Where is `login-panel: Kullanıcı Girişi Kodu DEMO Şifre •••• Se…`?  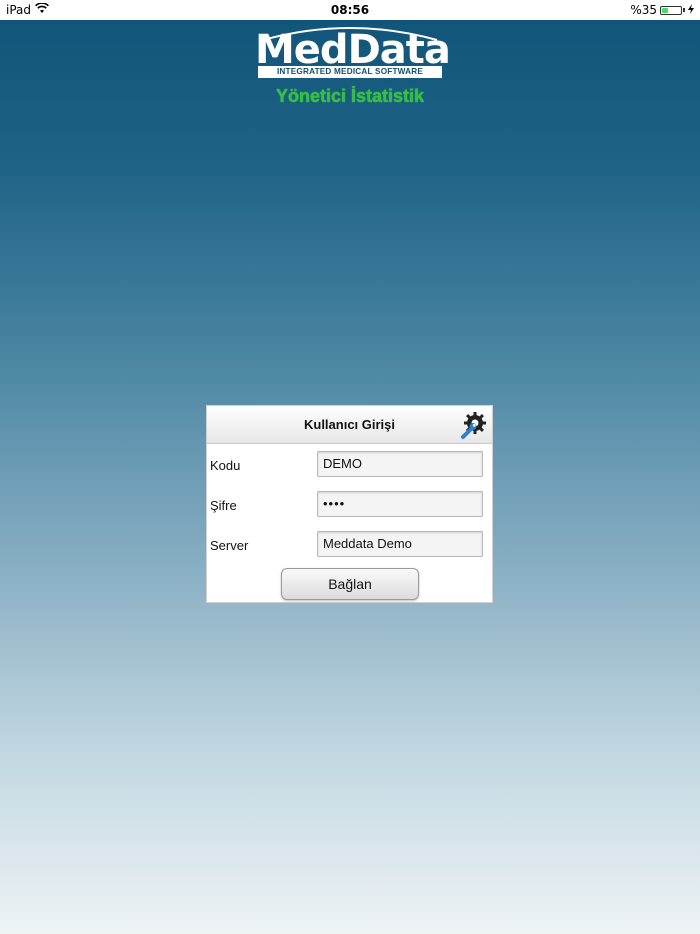 login-panel: Kullanıcı Girişi Kodu DEMO Şifre •••• Se… is located at coordinates (349, 504).